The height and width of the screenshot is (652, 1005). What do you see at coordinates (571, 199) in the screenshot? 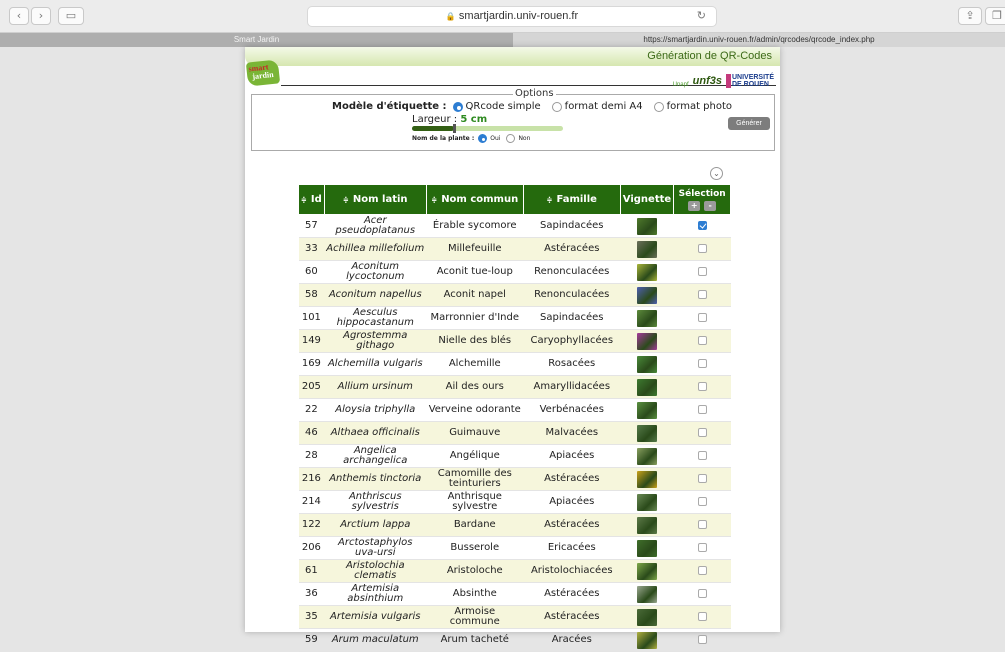
I see `col-family: ≑ Famille` at bounding box center [571, 199].